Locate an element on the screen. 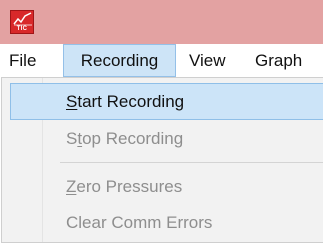 This screenshot has height=243, width=323. menu-graph: Graph is located at coordinates (278, 60).